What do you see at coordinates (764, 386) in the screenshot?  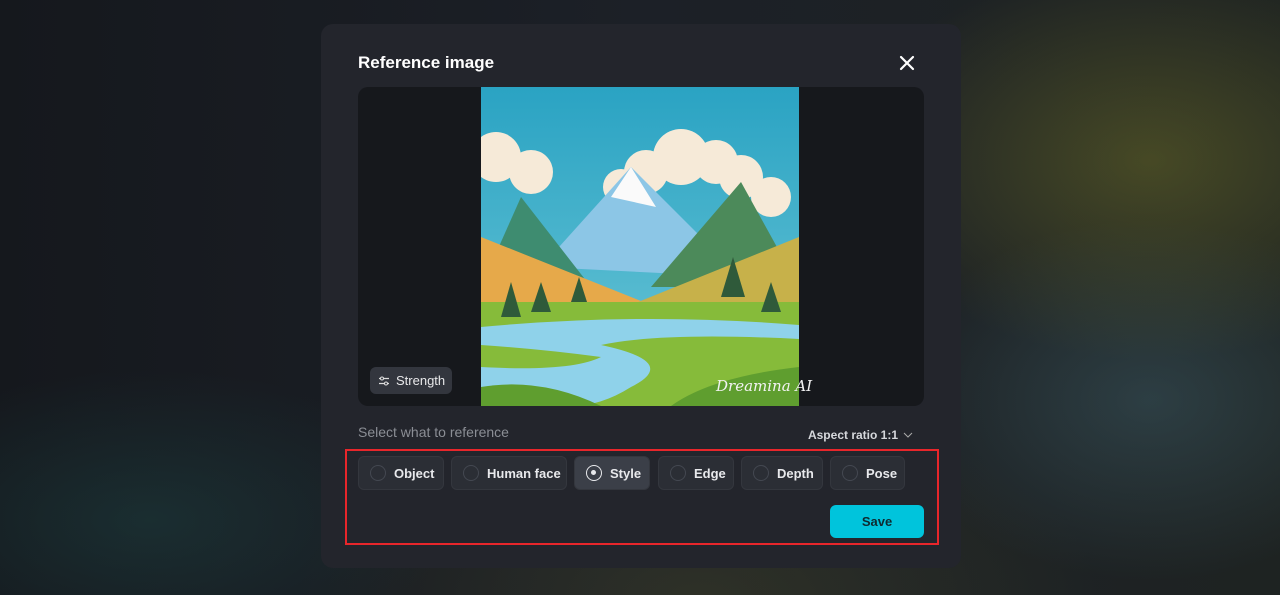 I see `watermark-text: Dreamina AI` at bounding box center [764, 386].